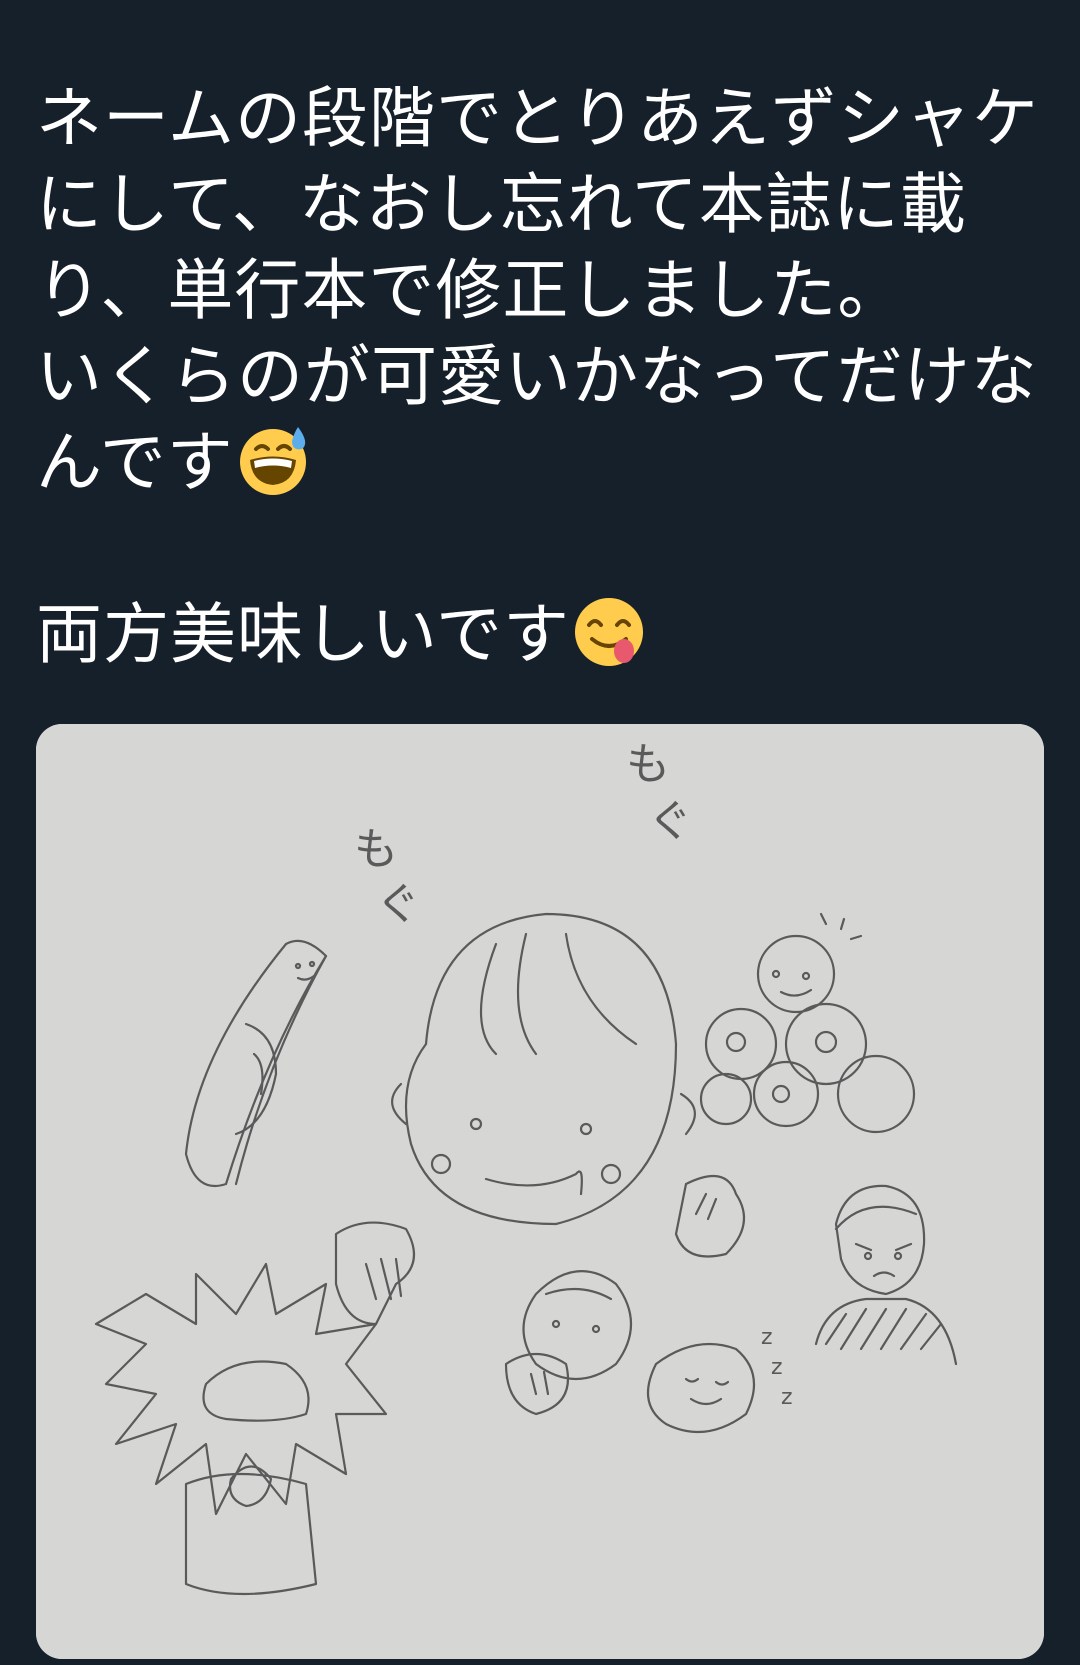 The height and width of the screenshot is (1665, 1080). I want to click on tweet-line-with-emoji: んです, so click(541, 463).